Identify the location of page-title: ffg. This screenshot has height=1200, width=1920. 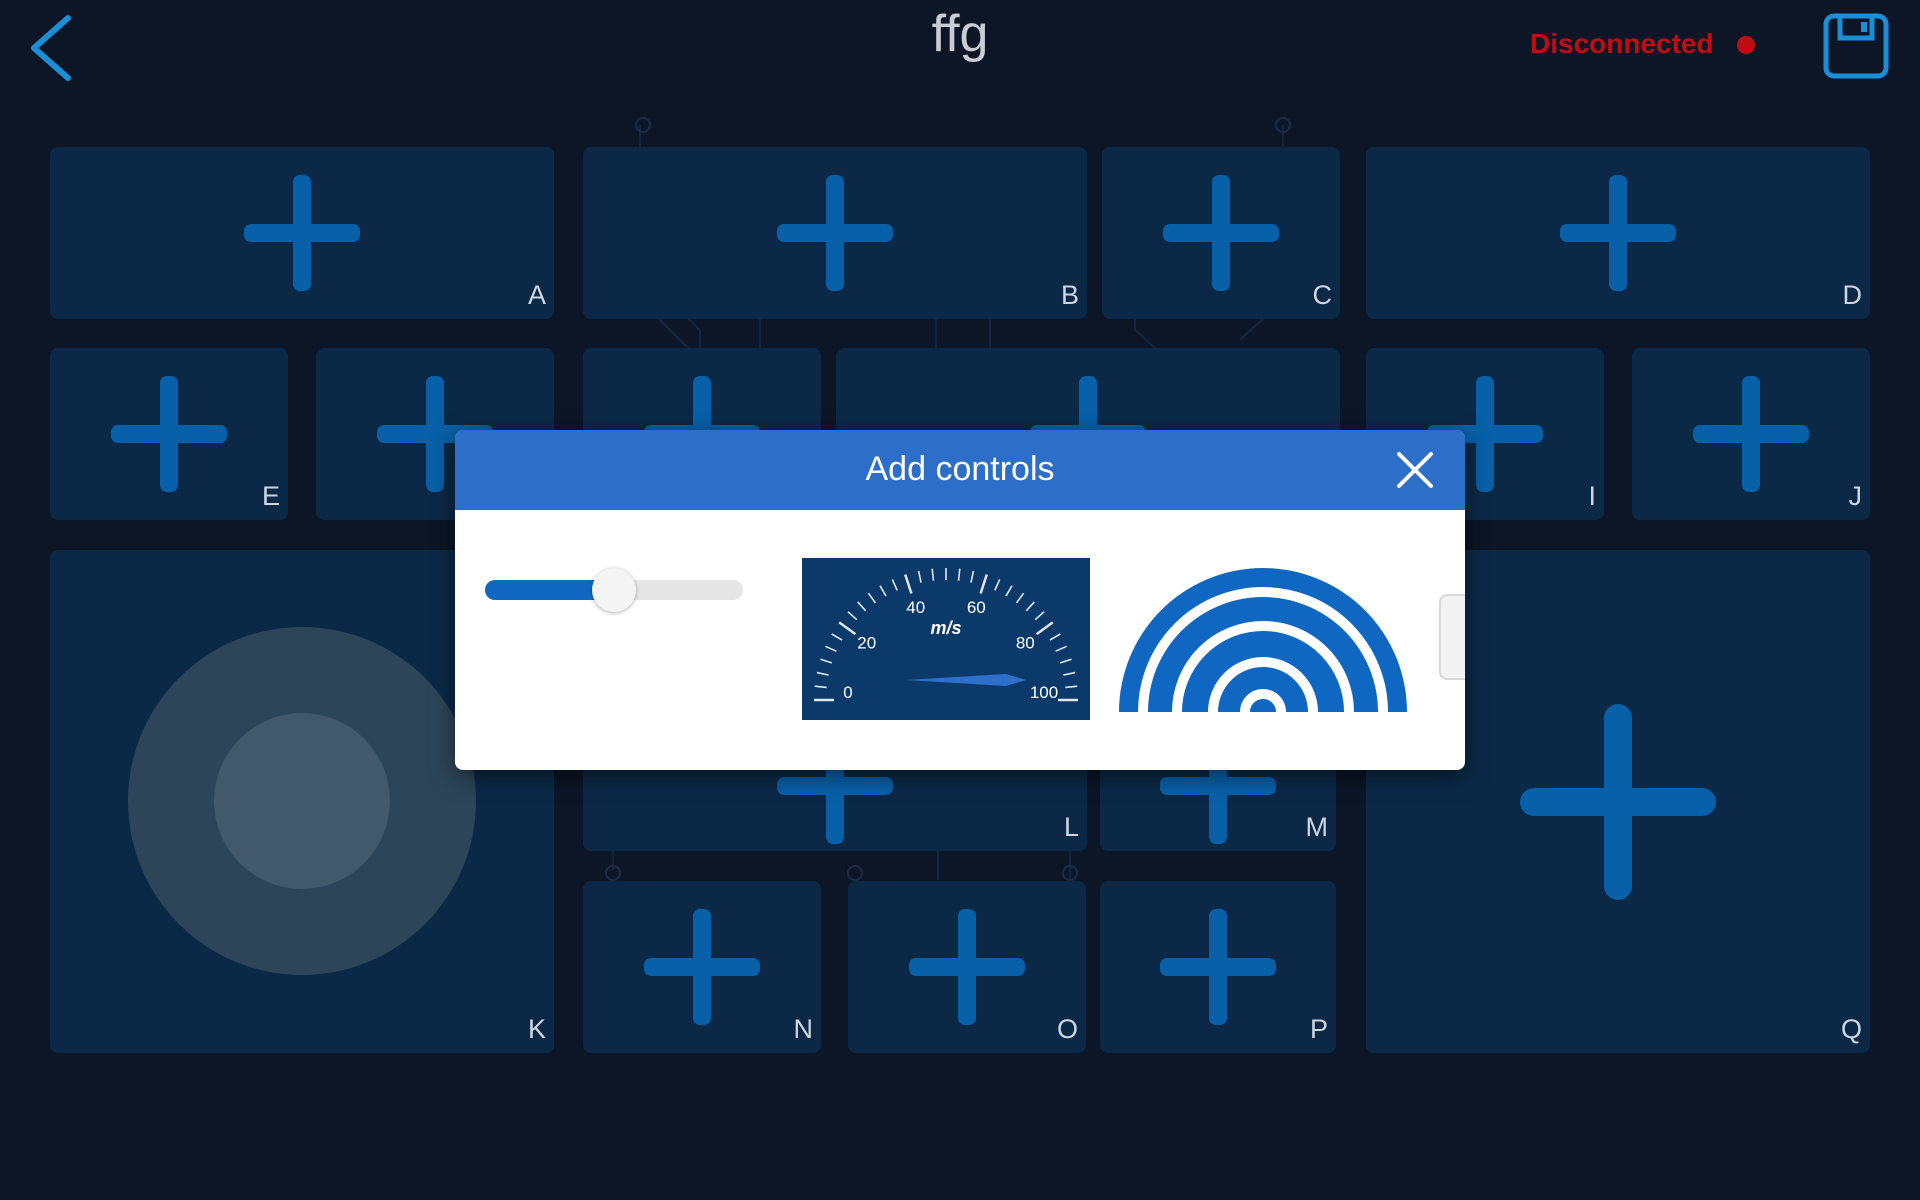
(960, 34).